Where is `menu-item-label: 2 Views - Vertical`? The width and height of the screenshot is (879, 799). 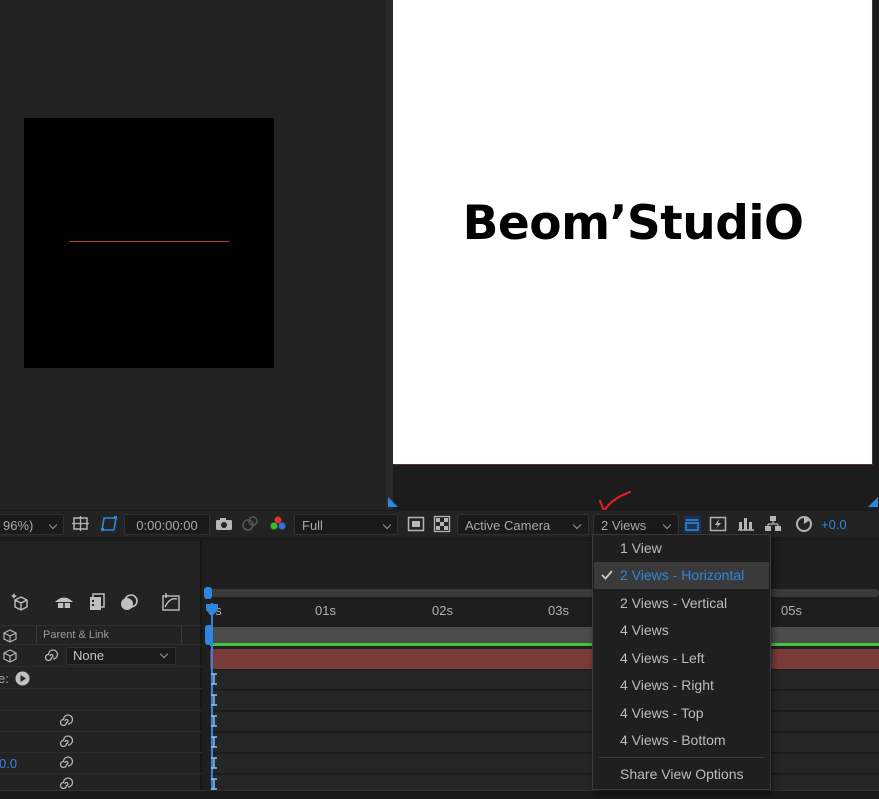 menu-item-label: 2 Views - Vertical is located at coordinates (674, 603).